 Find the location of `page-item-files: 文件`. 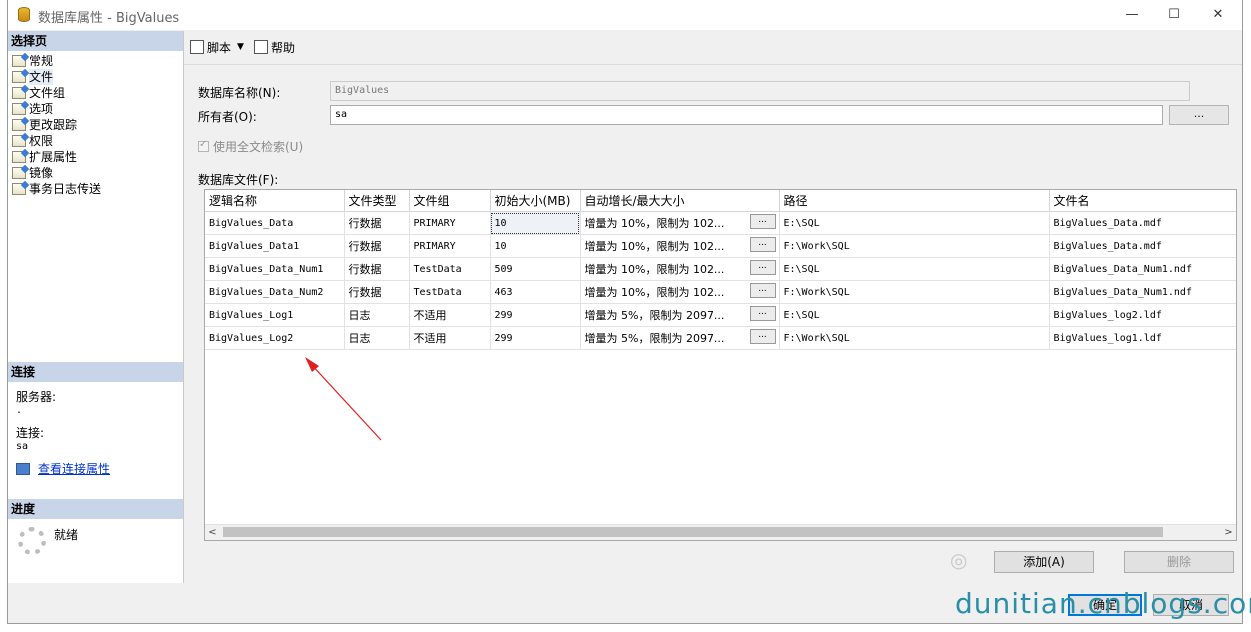

page-item-files: 文件 is located at coordinates (97, 77).